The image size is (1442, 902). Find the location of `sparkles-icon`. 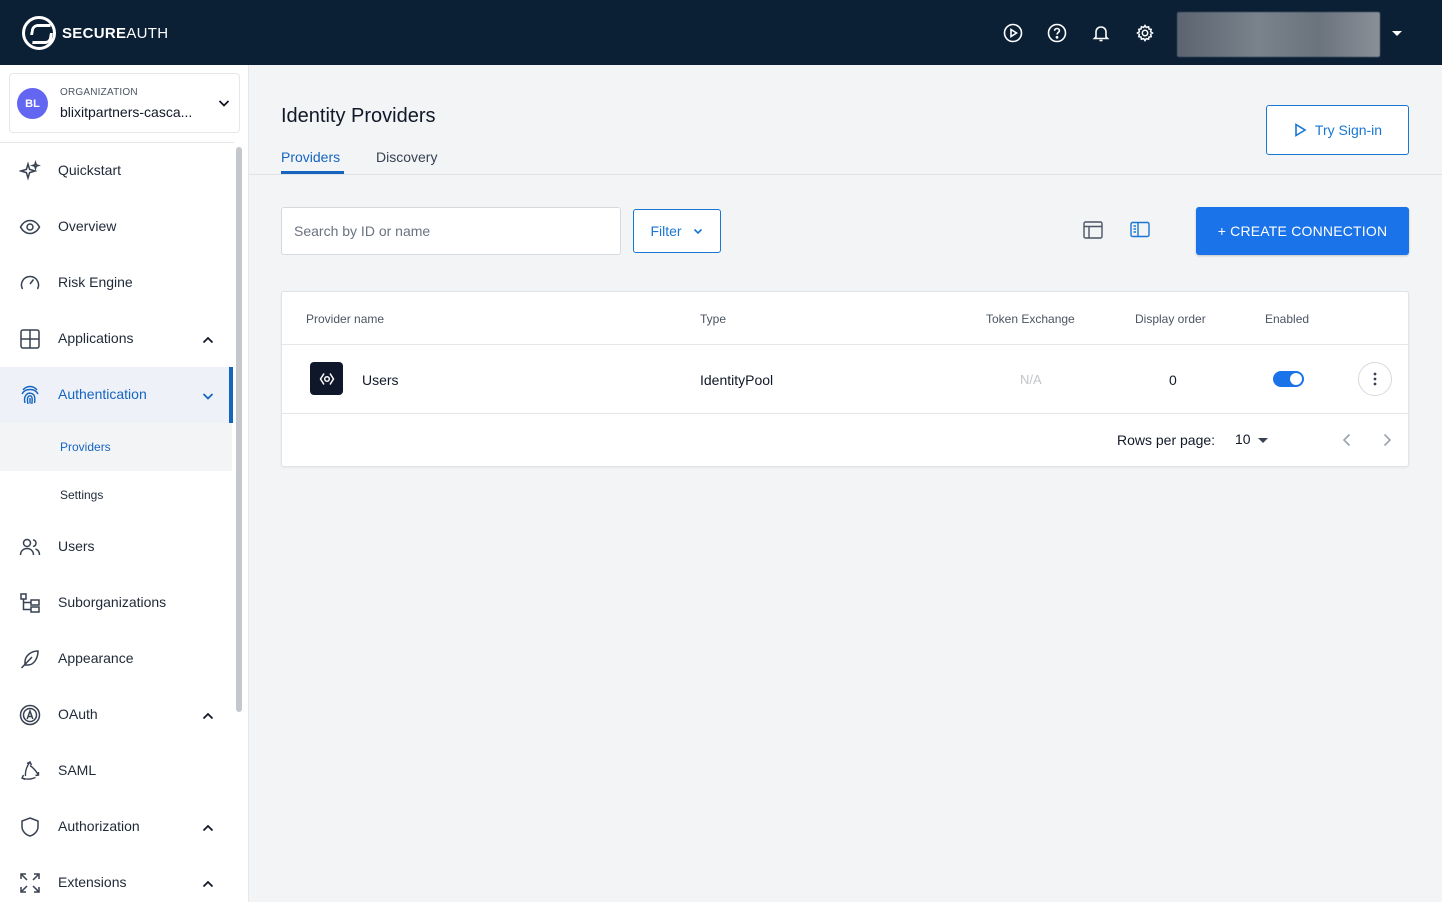

sparkles-icon is located at coordinates (30, 171).